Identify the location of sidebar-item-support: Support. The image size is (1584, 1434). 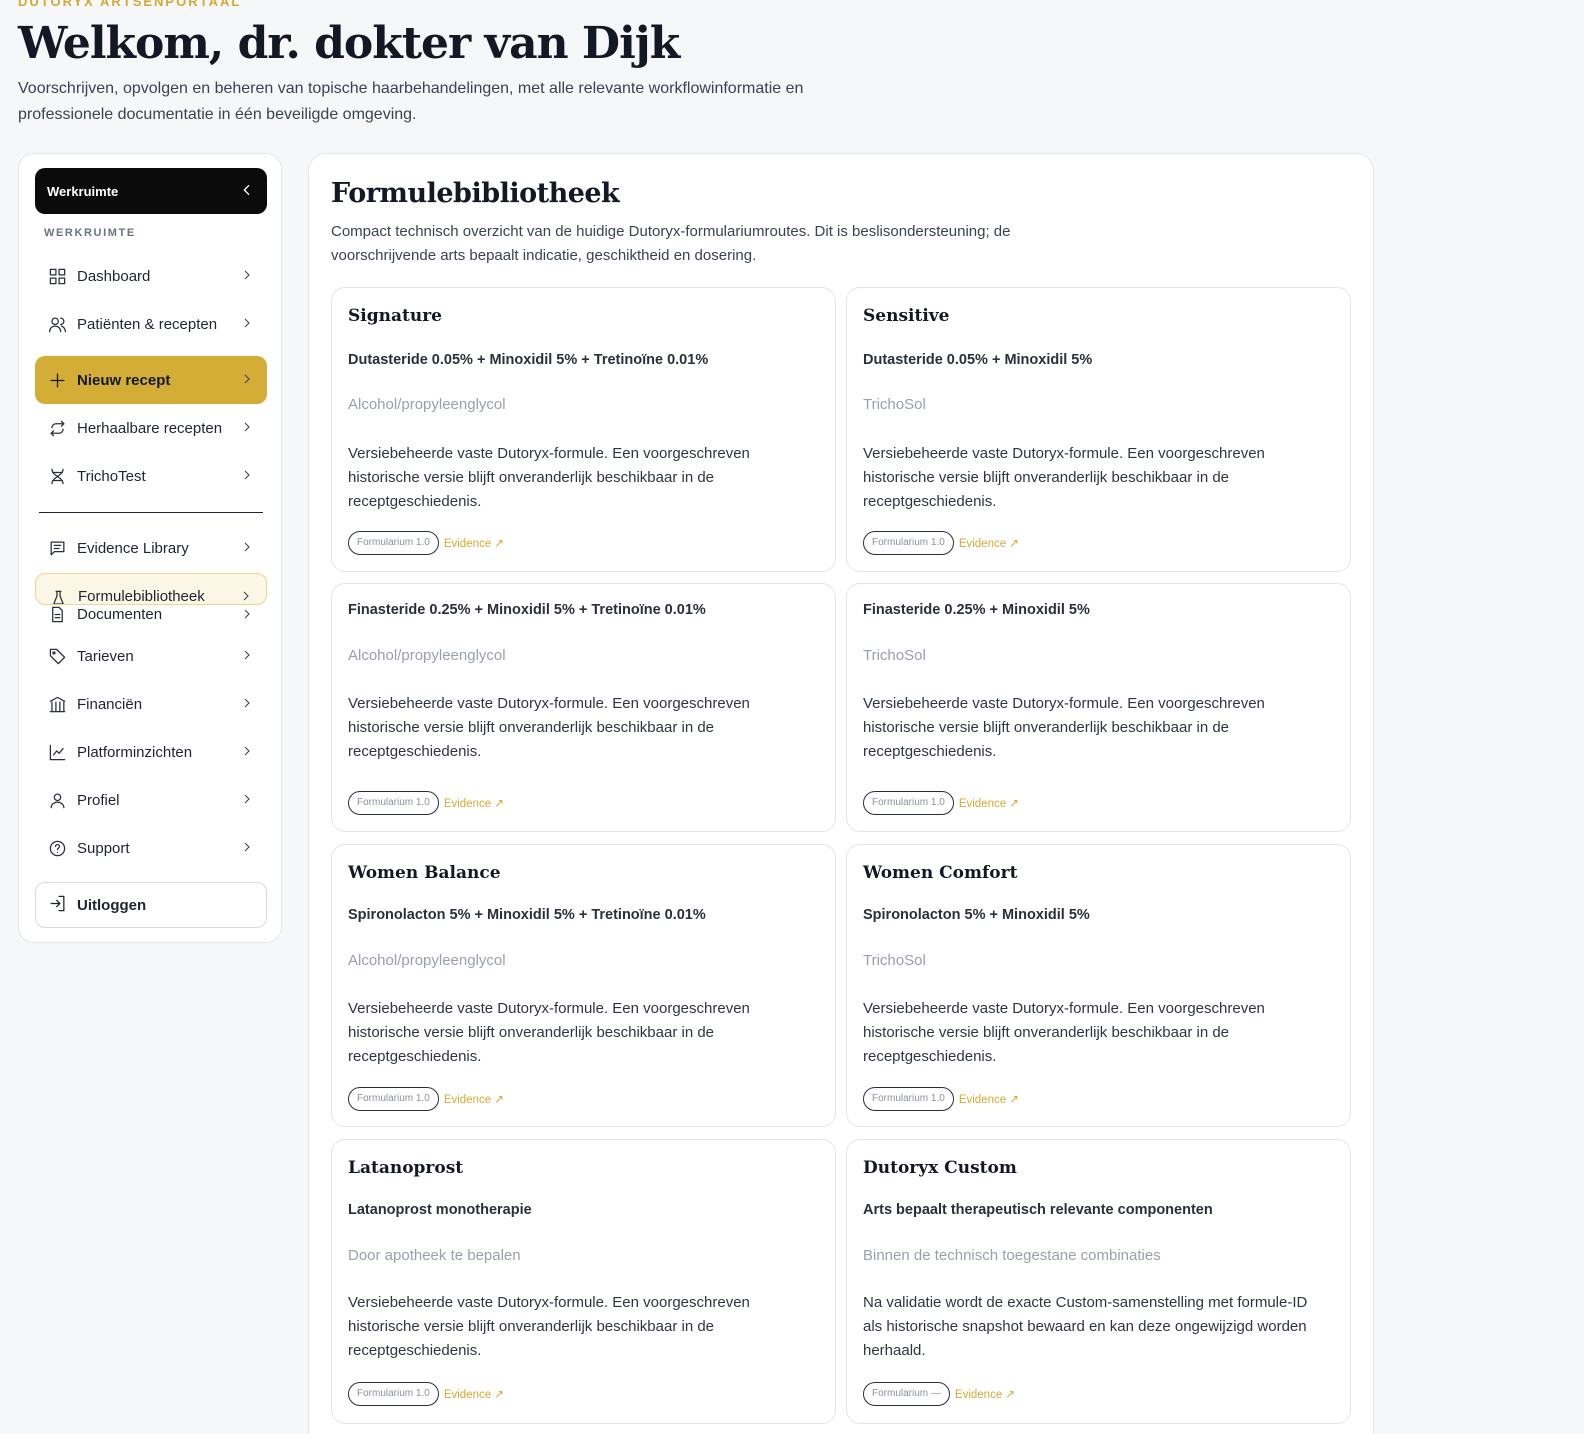
(151, 848).